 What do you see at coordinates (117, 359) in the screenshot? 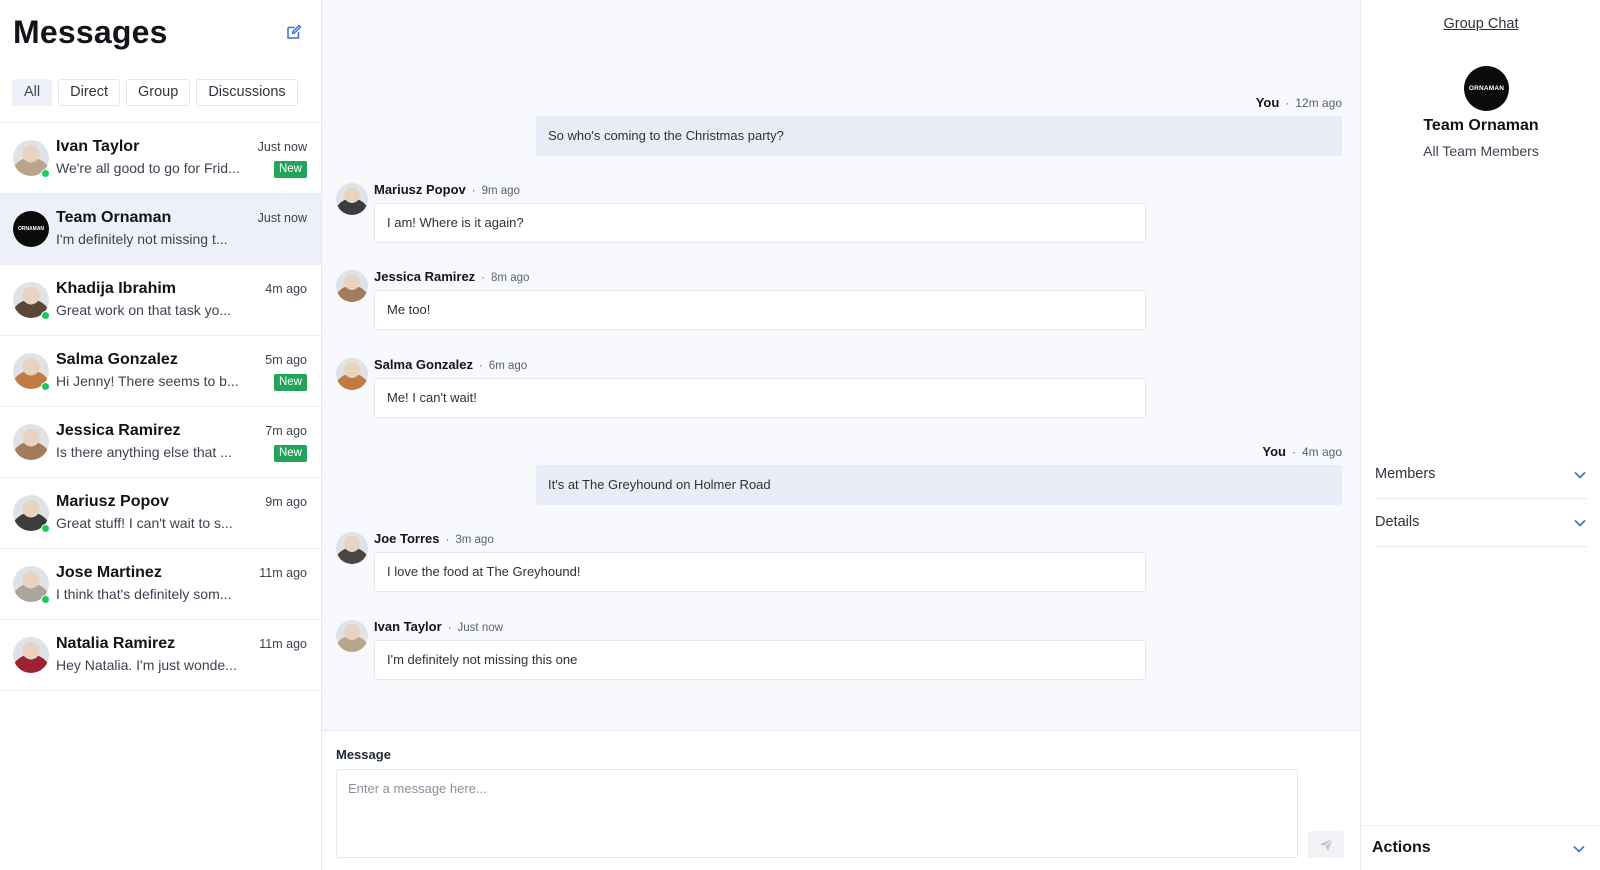
I see `conversation-name: Salma Gonzalez` at bounding box center [117, 359].